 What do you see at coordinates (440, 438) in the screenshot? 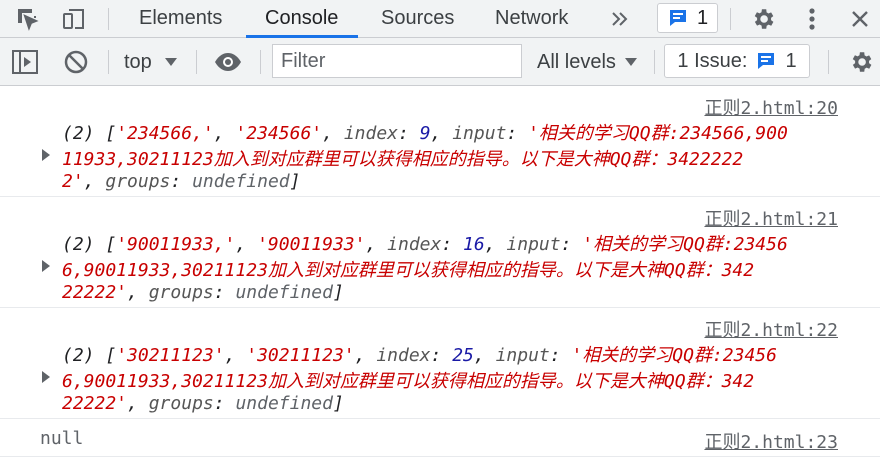
I see `console-message: null 正则2.html:23` at bounding box center [440, 438].